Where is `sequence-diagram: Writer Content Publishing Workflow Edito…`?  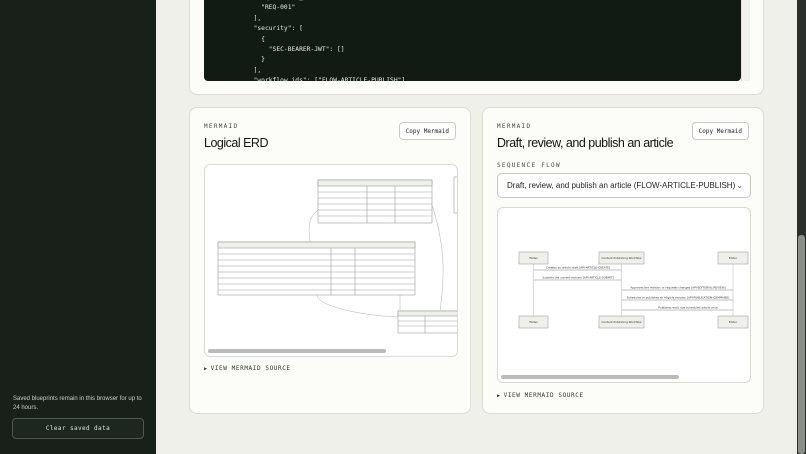 sequence-diagram: Writer Content Publishing Workflow Edito… is located at coordinates (624, 295).